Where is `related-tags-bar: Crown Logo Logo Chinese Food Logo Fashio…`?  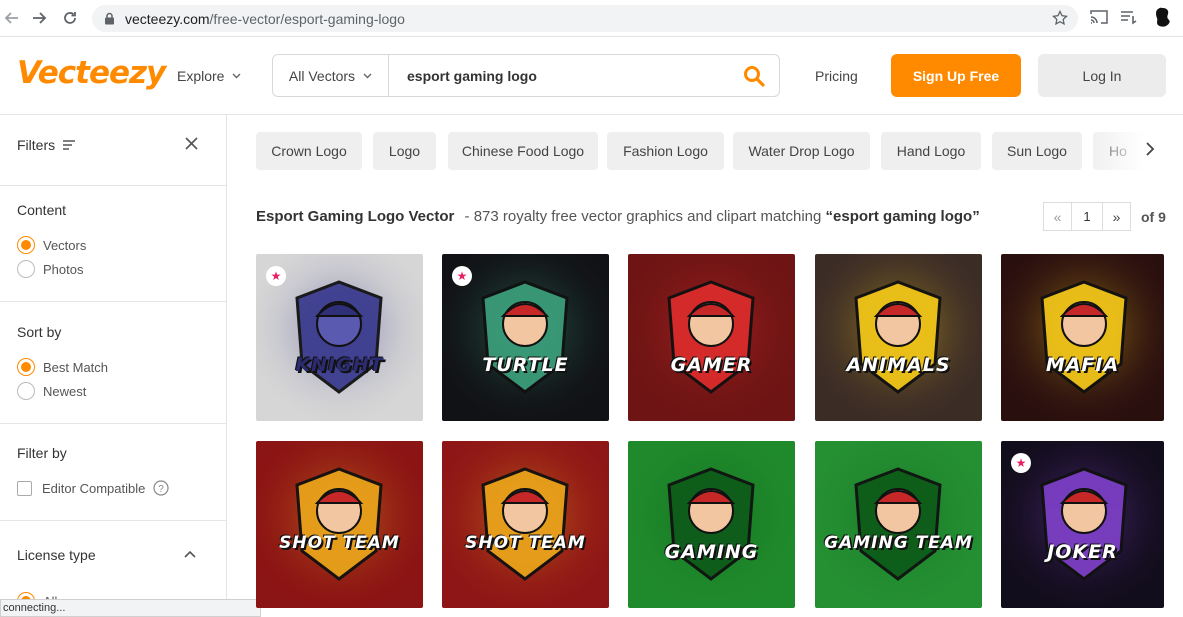 related-tags-bar: Crown Logo Logo Chinese Food Logo Fashio… is located at coordinates (705, 151).